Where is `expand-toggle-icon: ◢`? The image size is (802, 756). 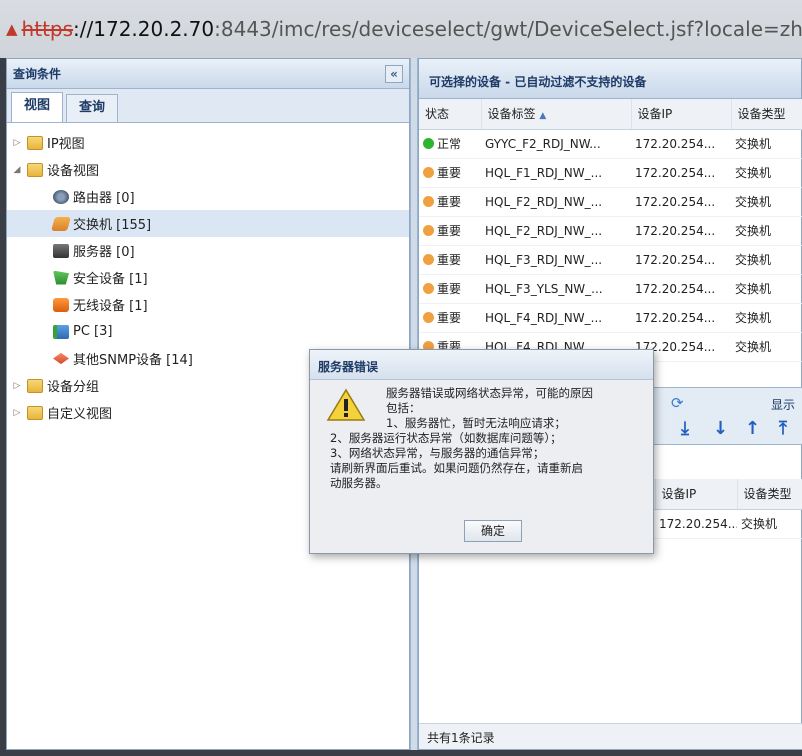 expand-toggle-icon: ◢ is located at coordinates (17, 170).